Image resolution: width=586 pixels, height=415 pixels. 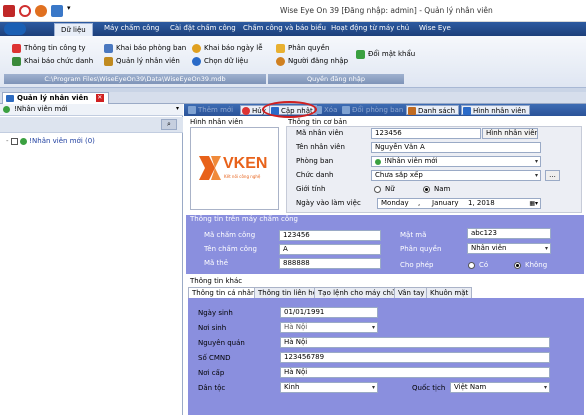 I want to click on date-day-year: 1, 2018, so click(x=481, y=203).